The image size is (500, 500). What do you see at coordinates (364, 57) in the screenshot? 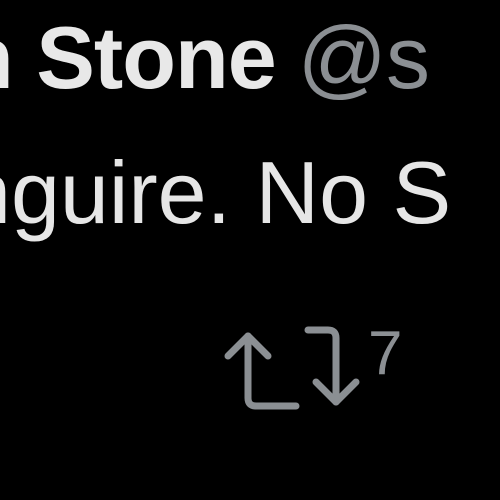
I see `author-handle: @s` at bounding box center [364, 57].